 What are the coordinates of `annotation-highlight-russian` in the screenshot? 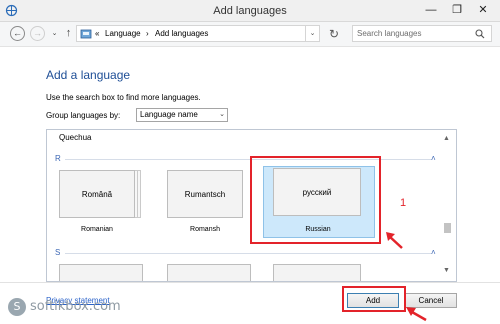 It's located at (315, 200).